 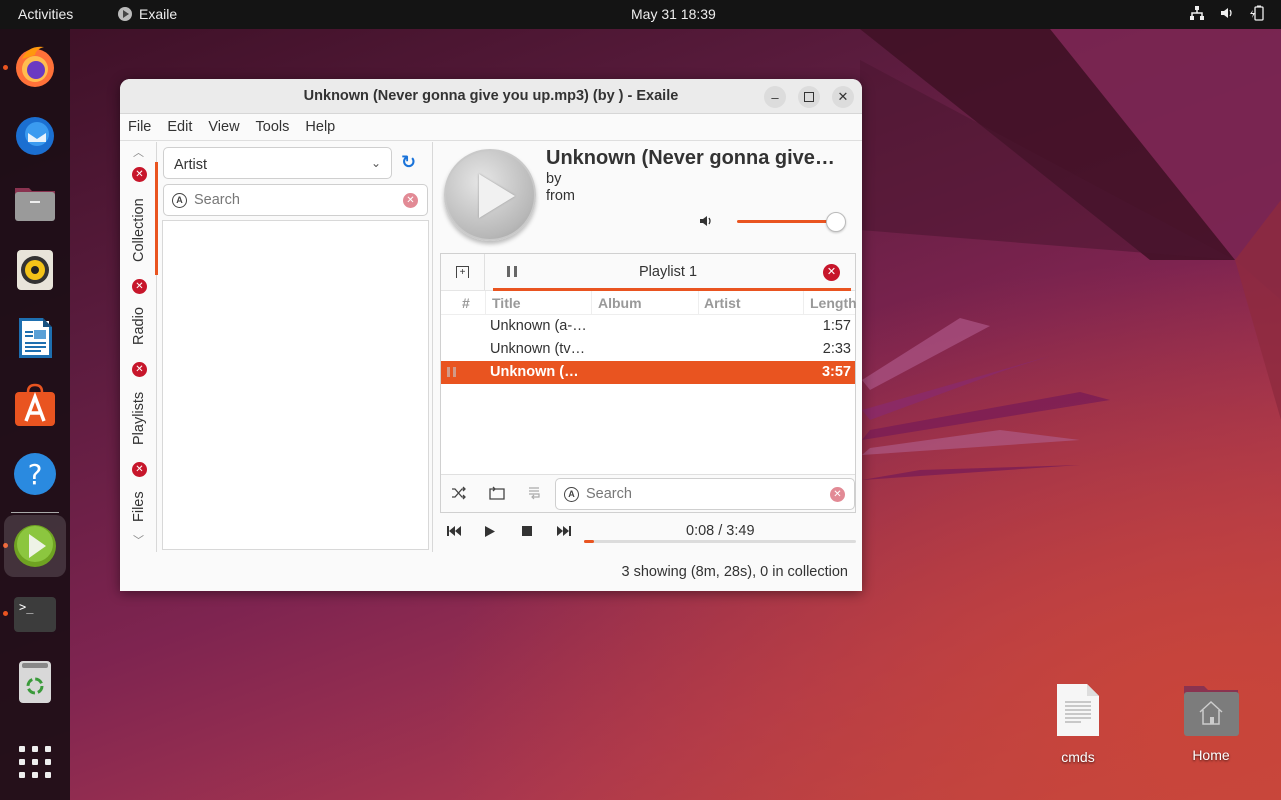 I want to click on status-bar: 3 showing (8m, 28s), 0 in collection, so click(x=734, y=572).